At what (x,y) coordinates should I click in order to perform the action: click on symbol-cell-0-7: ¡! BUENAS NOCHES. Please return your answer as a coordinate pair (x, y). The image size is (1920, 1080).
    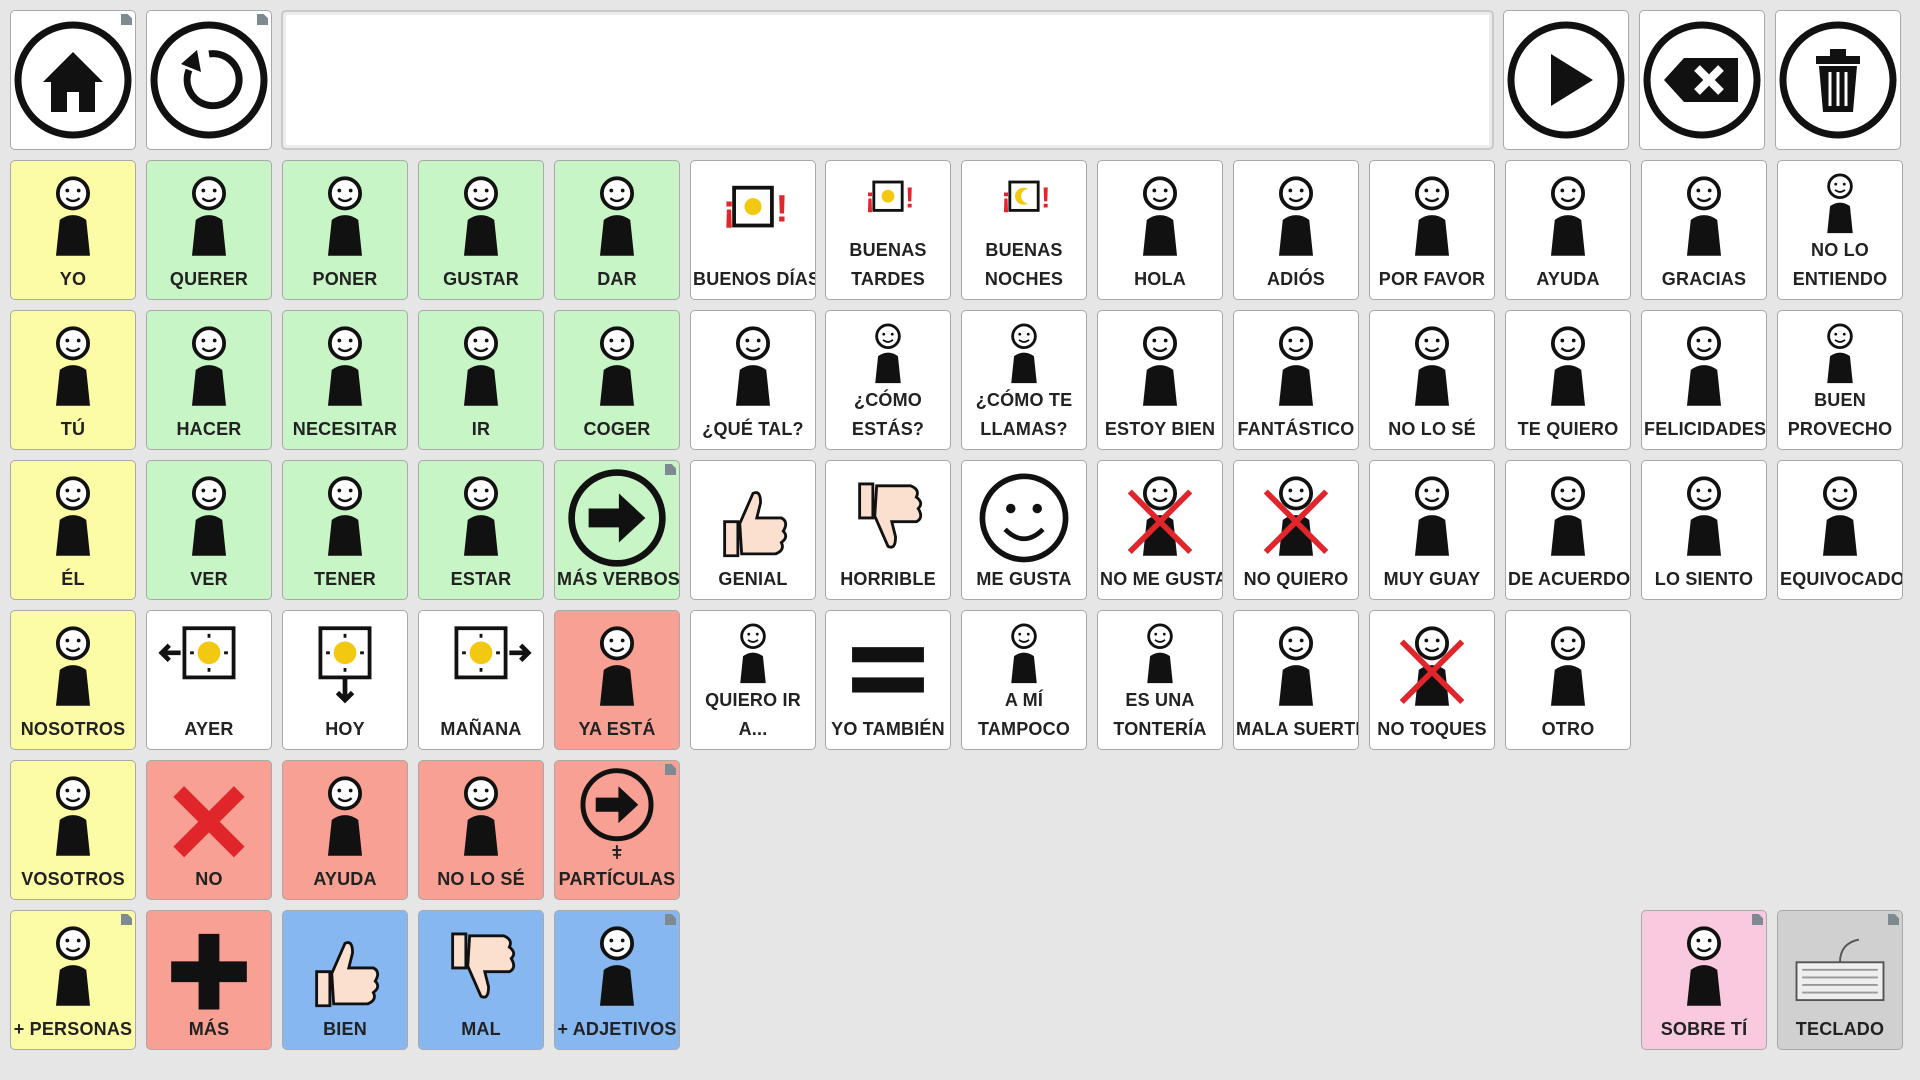
    Looking at the image, I should click on (1024, 230).